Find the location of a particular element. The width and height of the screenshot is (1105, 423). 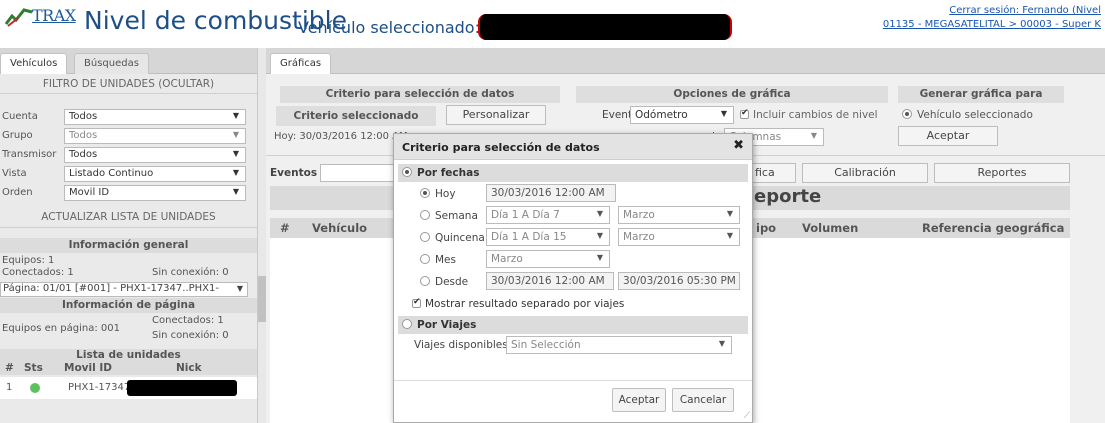

vehicle-redacted is located at coordinates (605, 27).